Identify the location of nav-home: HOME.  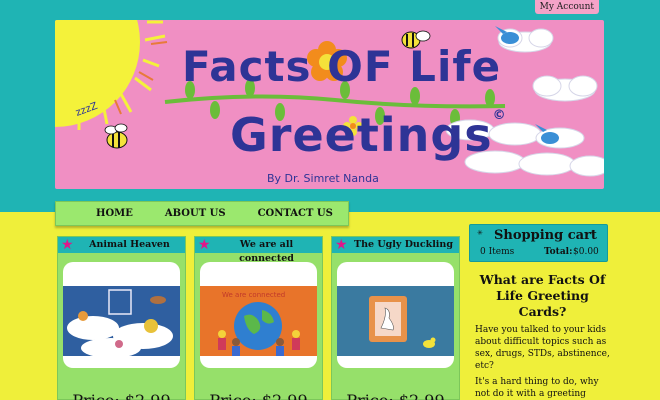
(114, 213).